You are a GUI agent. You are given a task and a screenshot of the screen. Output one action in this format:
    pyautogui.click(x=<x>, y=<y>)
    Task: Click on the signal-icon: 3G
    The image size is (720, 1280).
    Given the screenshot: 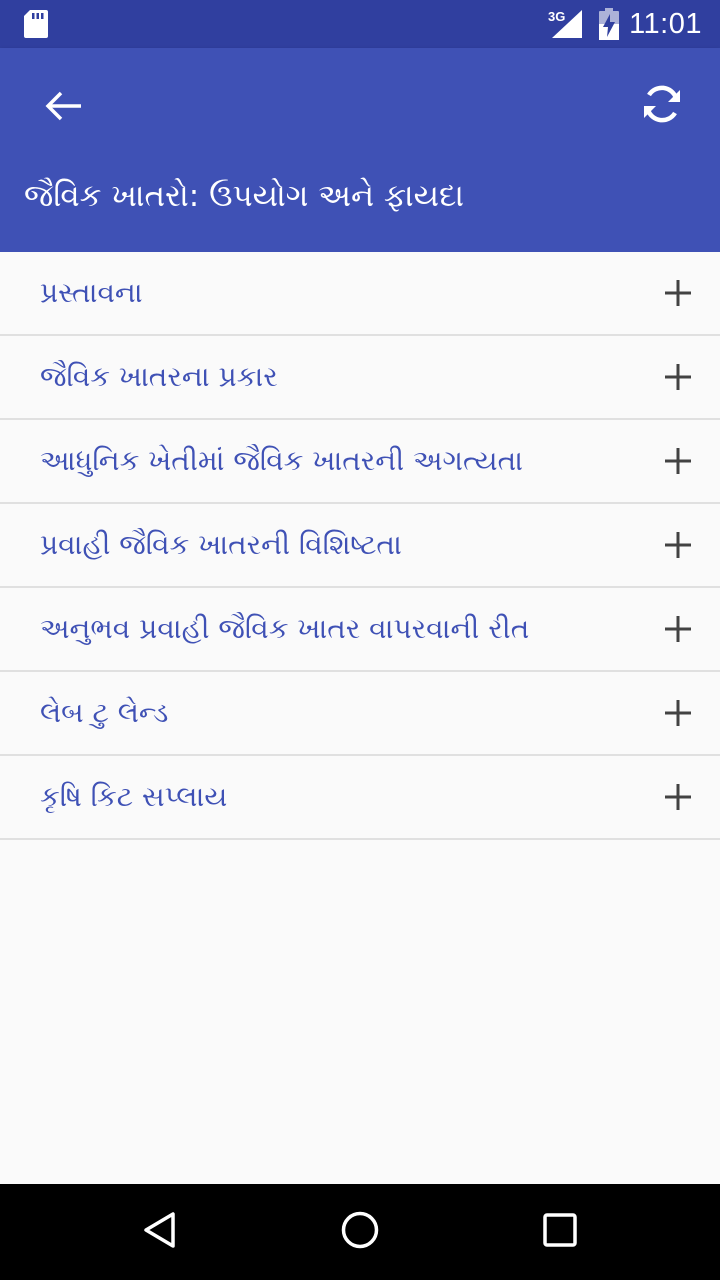 What is the action you would take?
    pyautogui.click(x=566, y=26)
    